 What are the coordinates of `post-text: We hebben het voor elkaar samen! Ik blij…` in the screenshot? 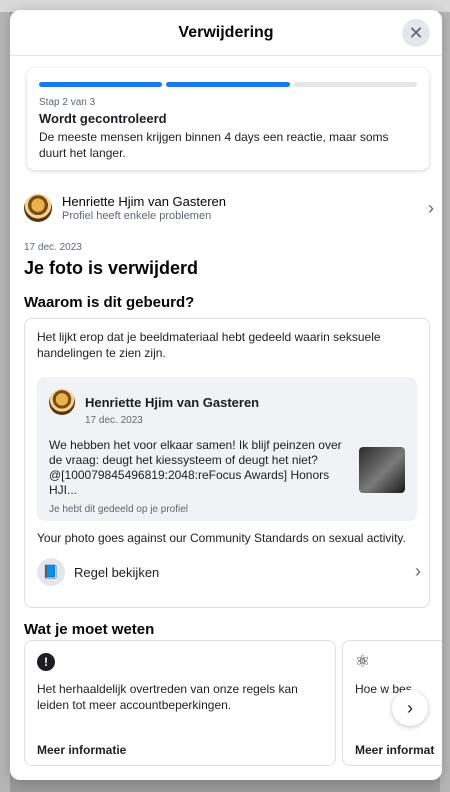 It's located at (195, 467).